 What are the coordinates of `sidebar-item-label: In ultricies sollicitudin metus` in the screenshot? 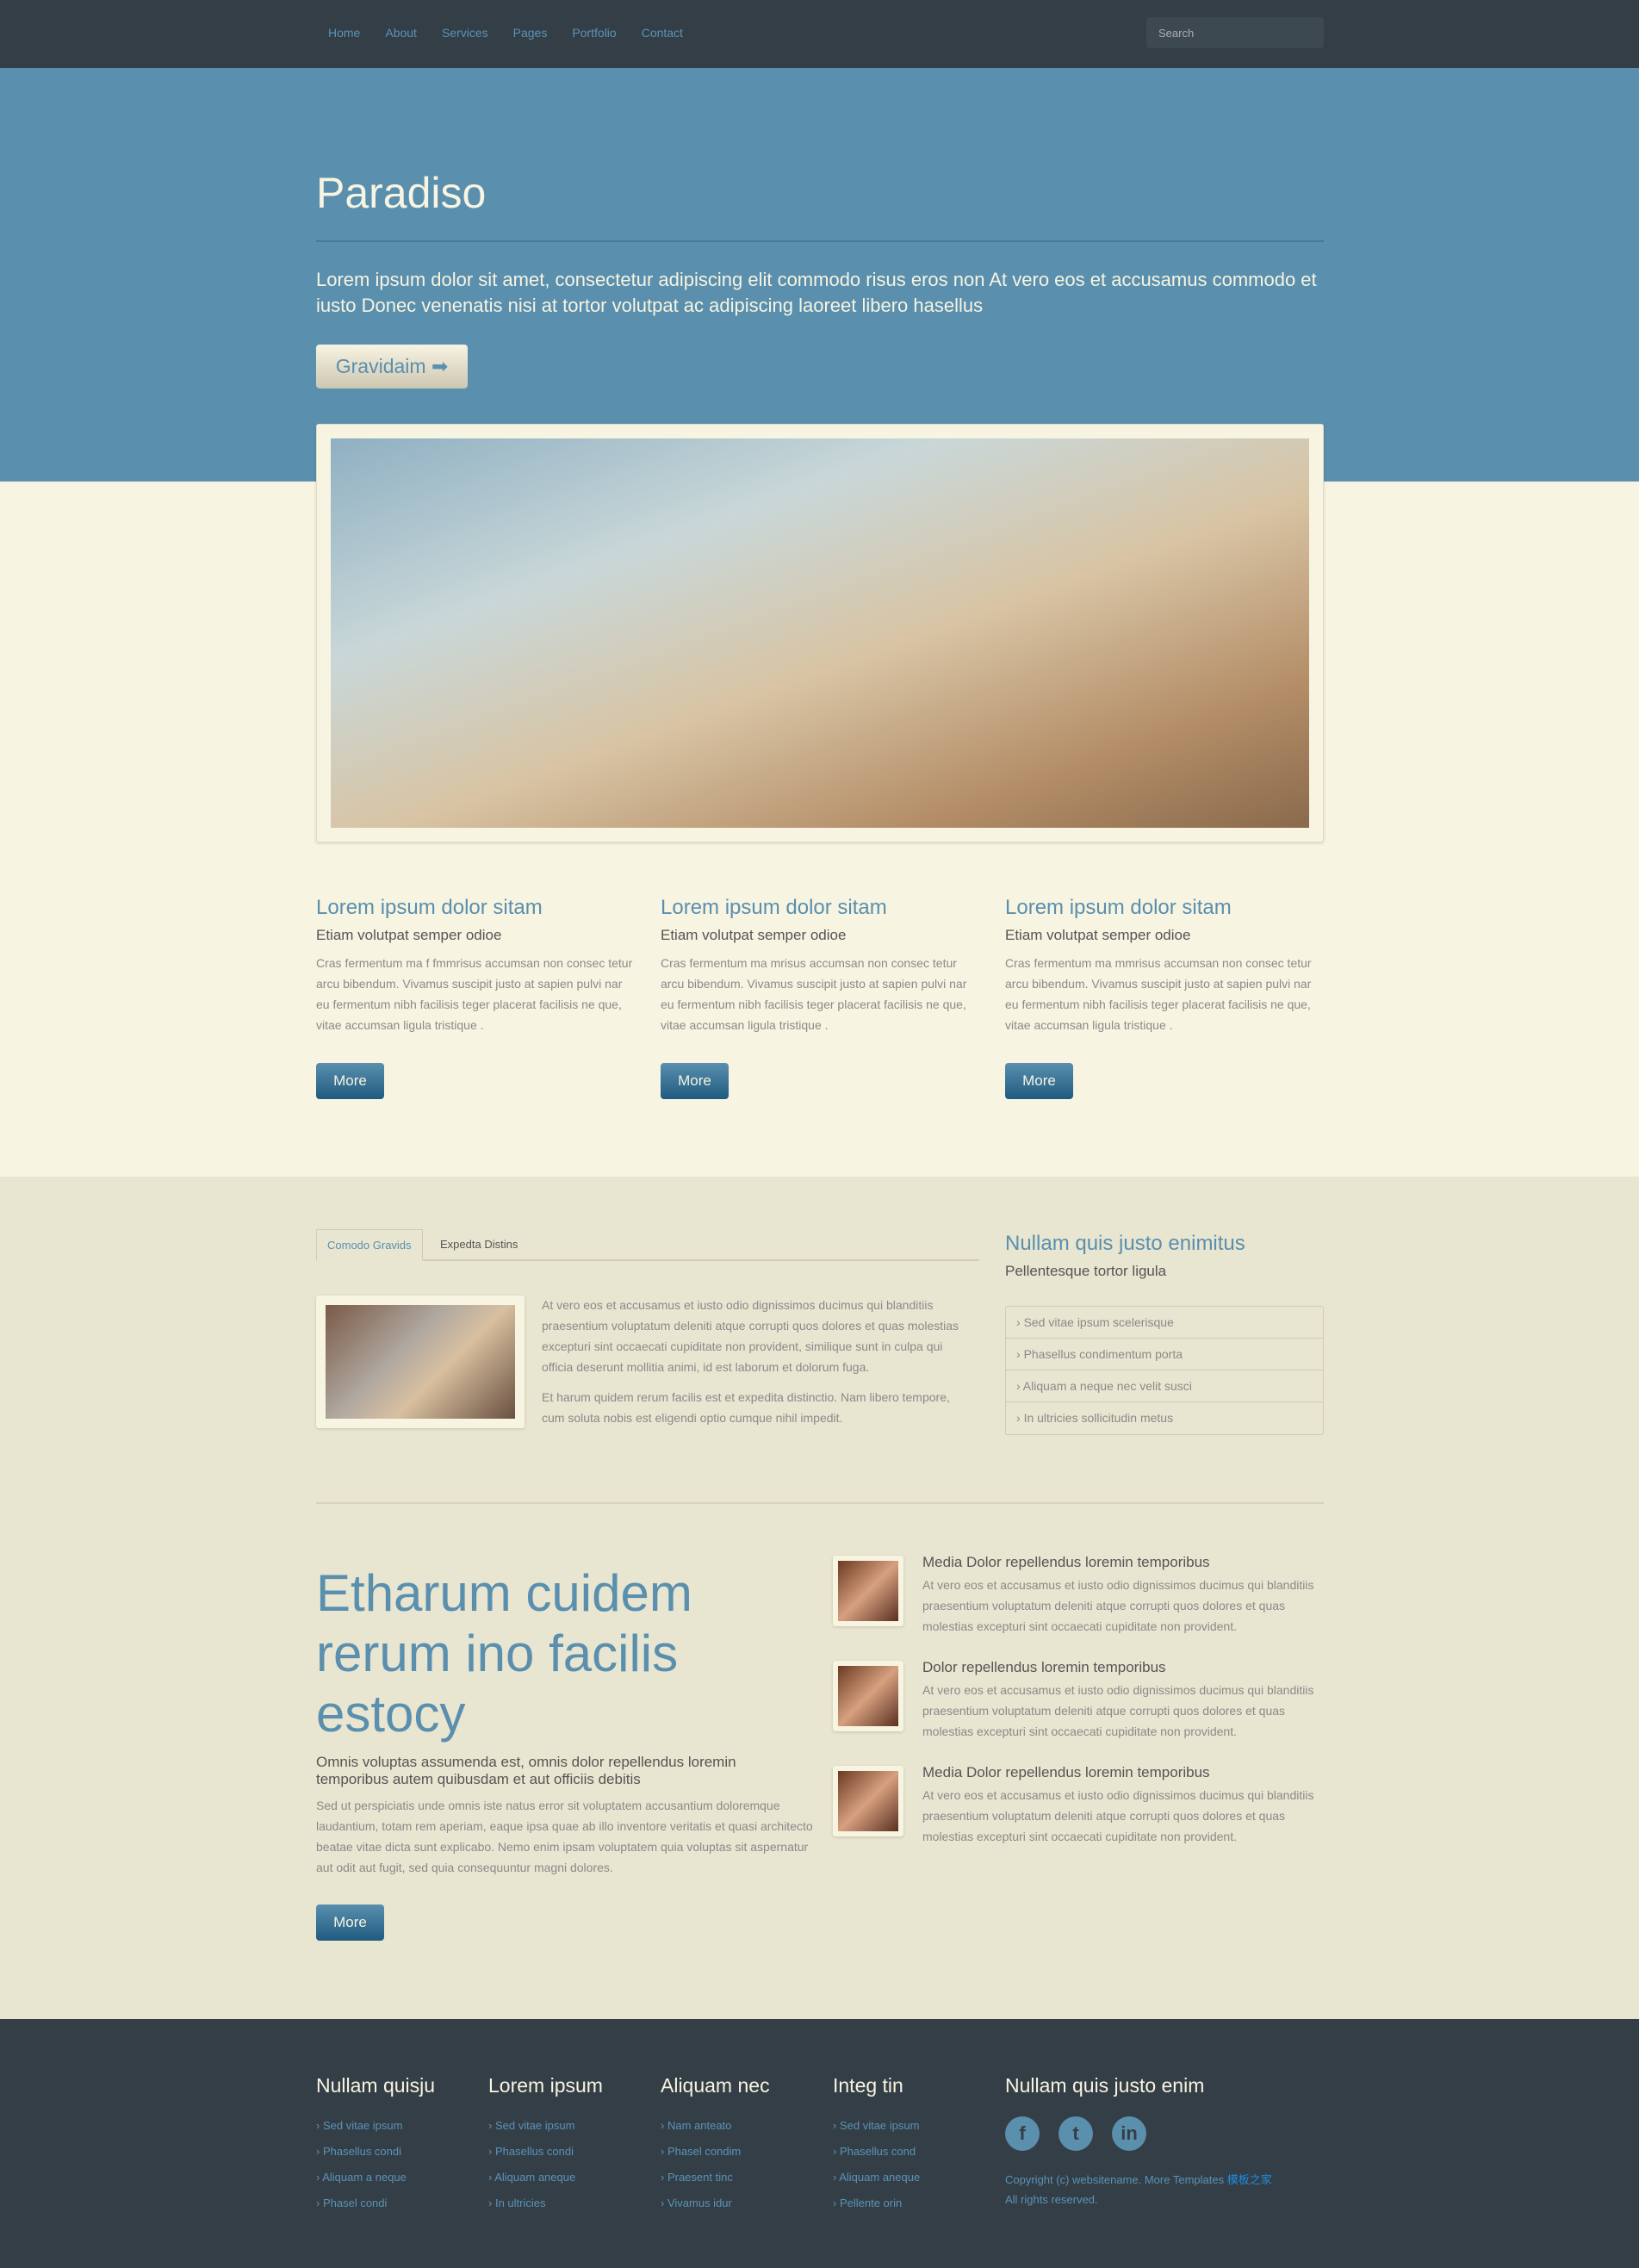 It's located at (1098, 1418).